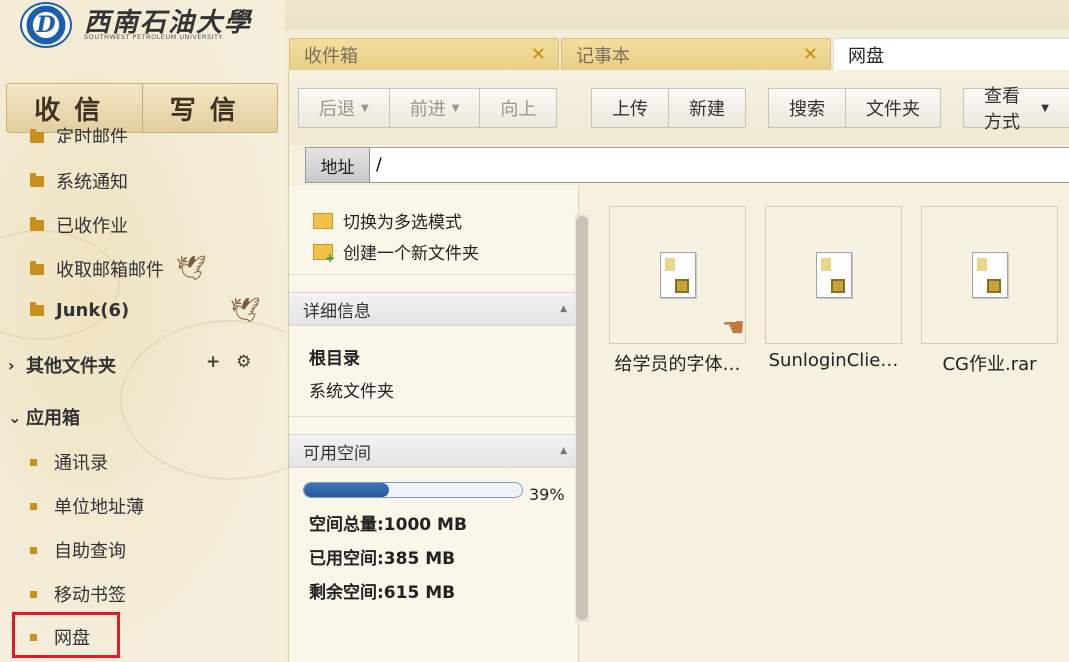 The width and height of the screenshot is (1069, 662). I want to click on folder-label: 系统通知, so click(92, 182).